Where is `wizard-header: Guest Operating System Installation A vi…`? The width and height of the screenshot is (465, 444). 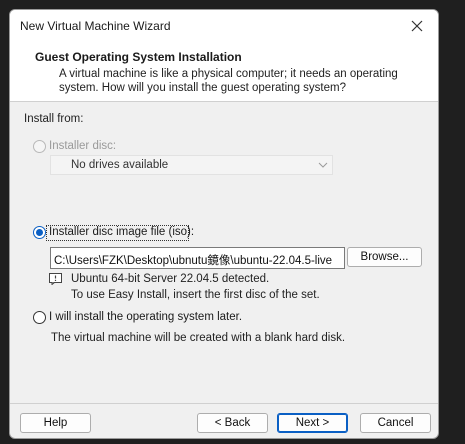
wizard-header: Guest Operating System Installation A vi… is located at coordinates (224, 72).